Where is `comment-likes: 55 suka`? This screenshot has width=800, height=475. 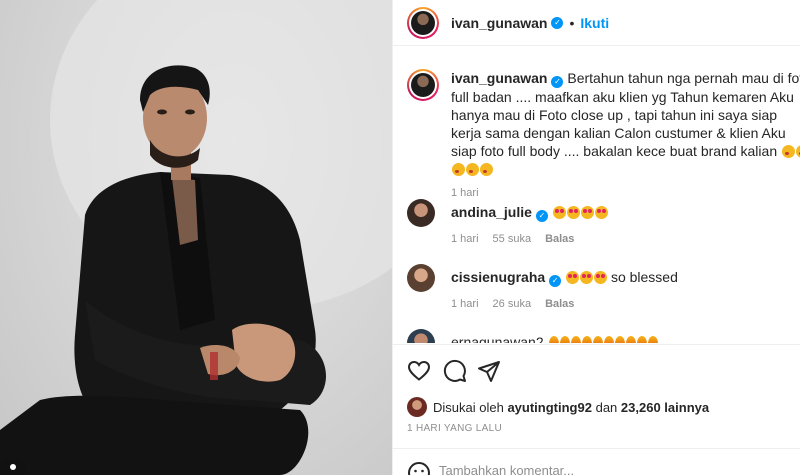
comment-likes: 55 suka is located at coordinates (512, 239).